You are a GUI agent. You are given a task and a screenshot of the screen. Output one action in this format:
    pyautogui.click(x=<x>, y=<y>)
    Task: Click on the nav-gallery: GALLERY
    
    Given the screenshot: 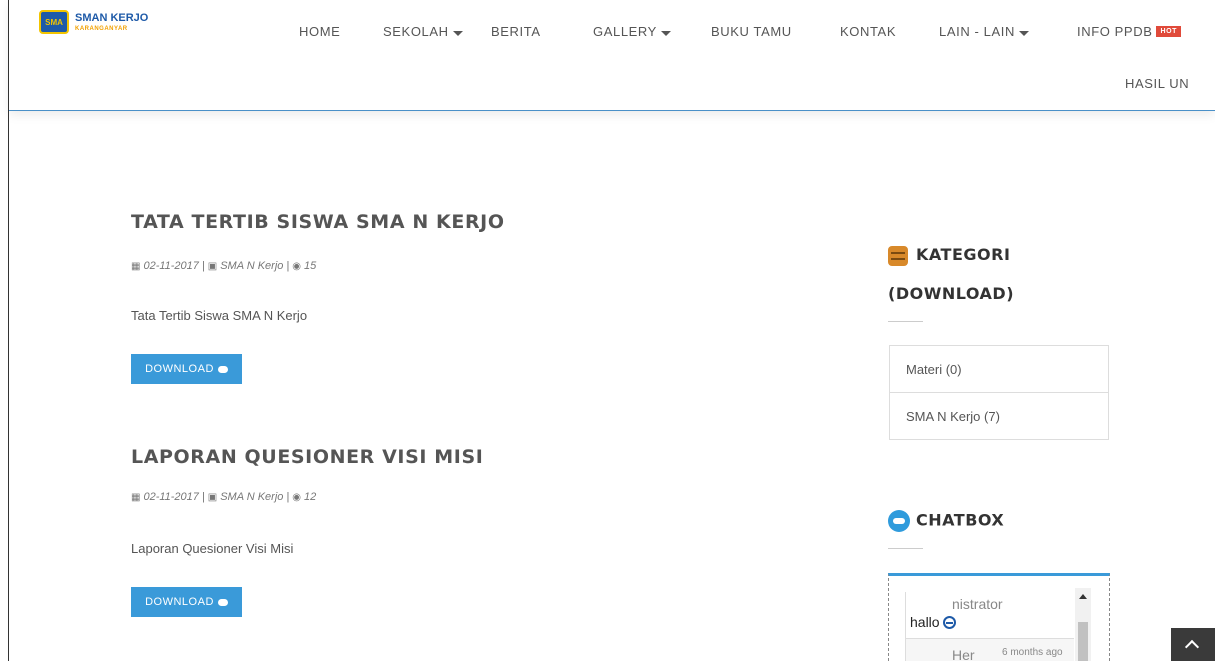 What is the action you would take?
    pyautogui.click(x=632, y=31)
    